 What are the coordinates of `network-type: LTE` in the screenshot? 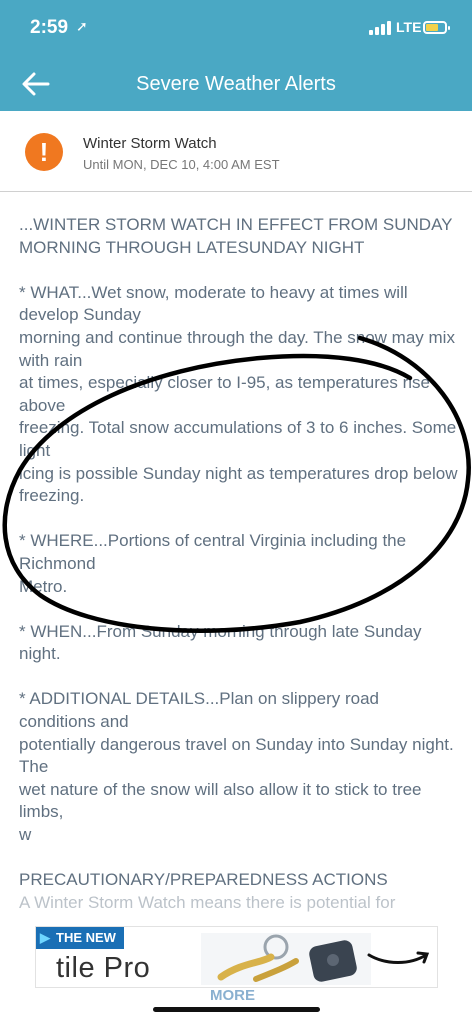 It's located at (409, 27).